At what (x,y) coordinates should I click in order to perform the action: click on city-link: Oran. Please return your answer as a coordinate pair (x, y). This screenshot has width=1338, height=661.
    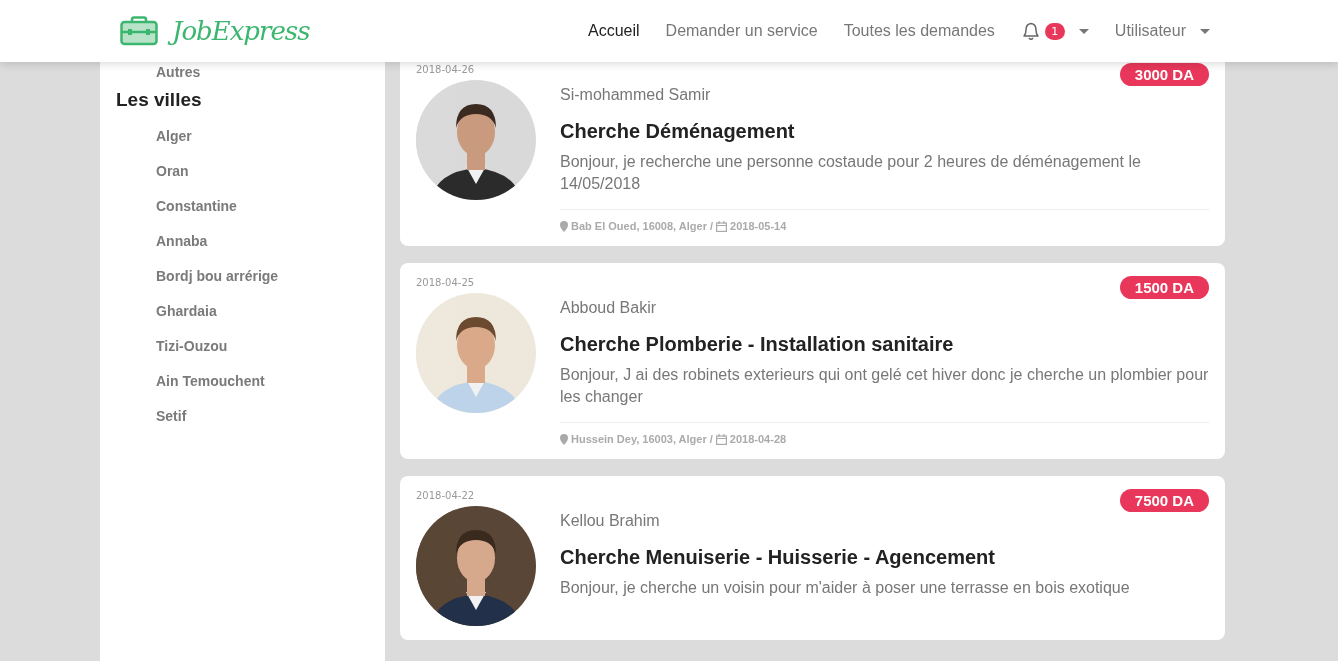
    Looking at the image, I should click on (172, 179).